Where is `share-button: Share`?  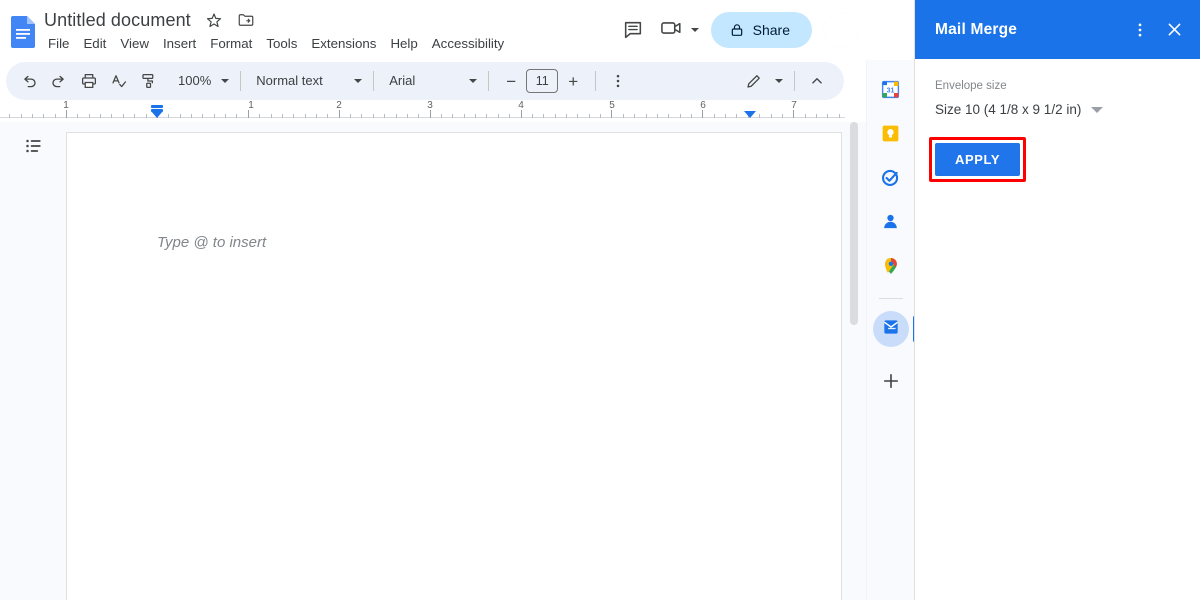
share-button: Share is located at coordinates (761, 30).